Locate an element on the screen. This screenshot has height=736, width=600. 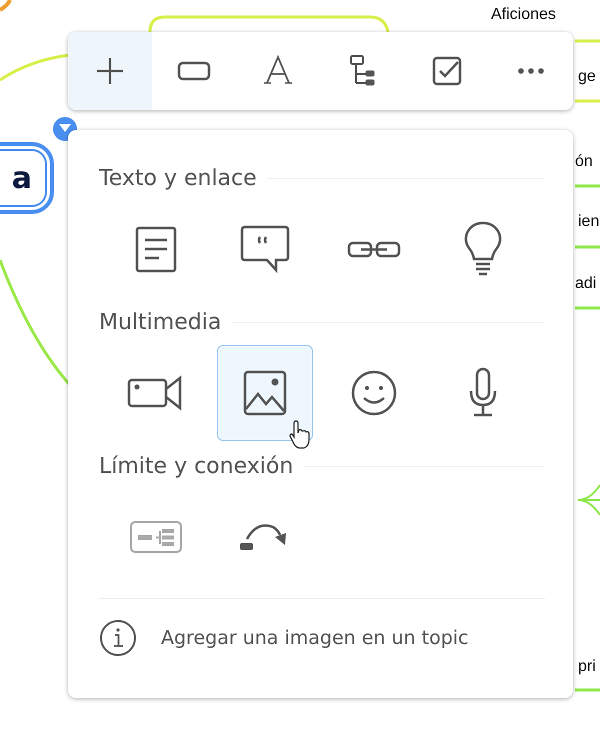
info-icon is located at coordinates (118, 638).